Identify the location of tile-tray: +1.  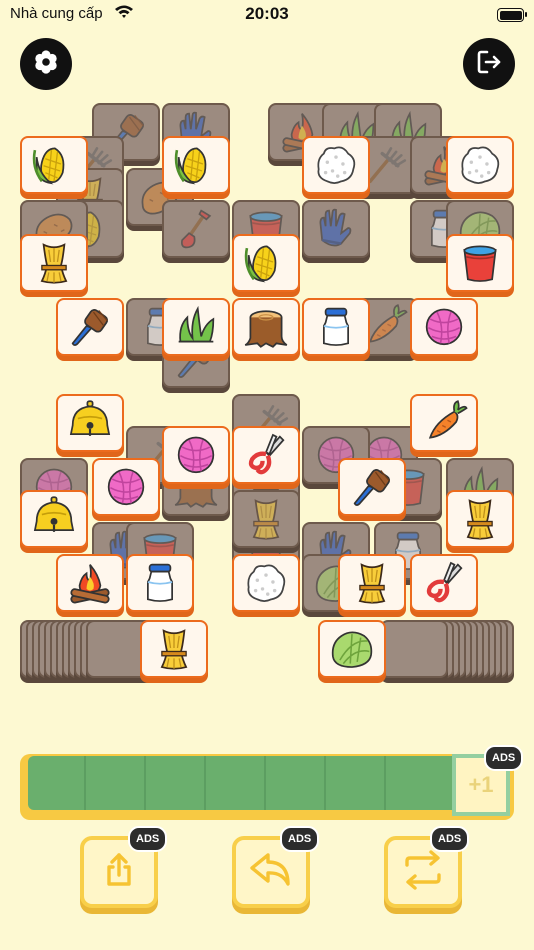
(267, 787).